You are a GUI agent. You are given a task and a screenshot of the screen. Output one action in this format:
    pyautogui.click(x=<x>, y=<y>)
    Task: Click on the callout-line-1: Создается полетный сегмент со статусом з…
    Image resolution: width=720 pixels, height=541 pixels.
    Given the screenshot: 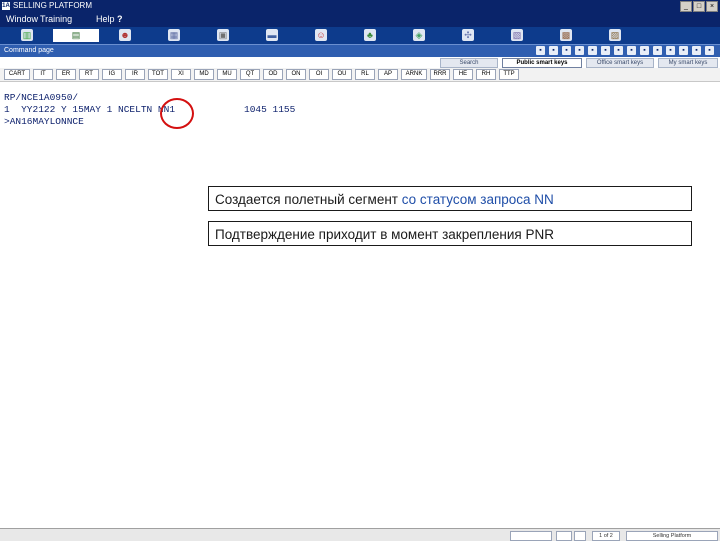 What is the action you would take?
    pyautogui.click(x=450, y=198)
    